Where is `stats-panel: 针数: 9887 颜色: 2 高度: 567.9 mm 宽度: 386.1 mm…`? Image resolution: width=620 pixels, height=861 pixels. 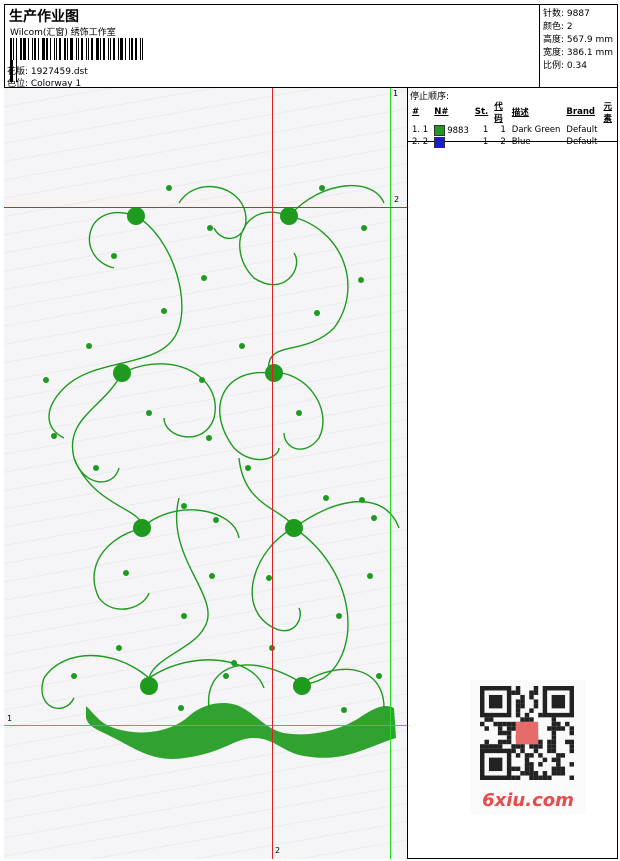
stats-panel: 针数: 9887 颜色: 2 高度: 567.9 mm 宽度: 386.1 mm… is located at coordinates (579, 46).